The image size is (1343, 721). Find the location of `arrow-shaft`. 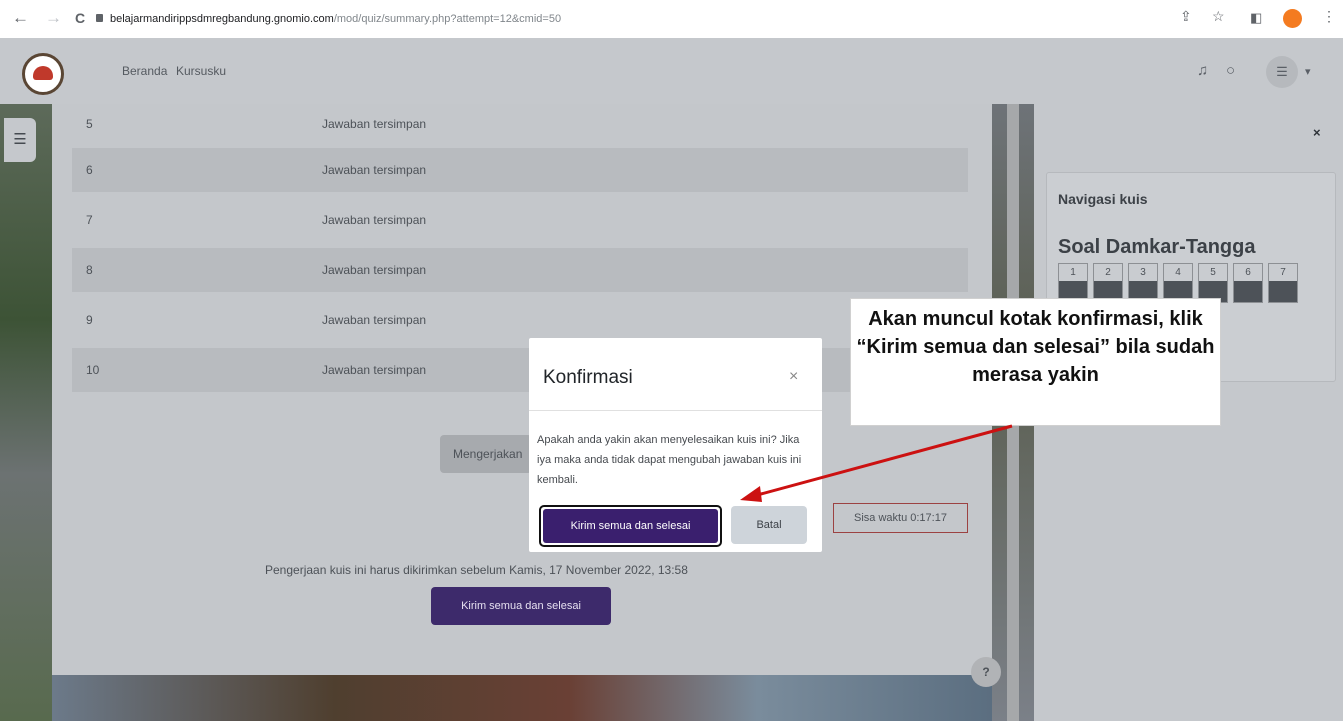

arrow-shaft is located at coordinates (881, 461).